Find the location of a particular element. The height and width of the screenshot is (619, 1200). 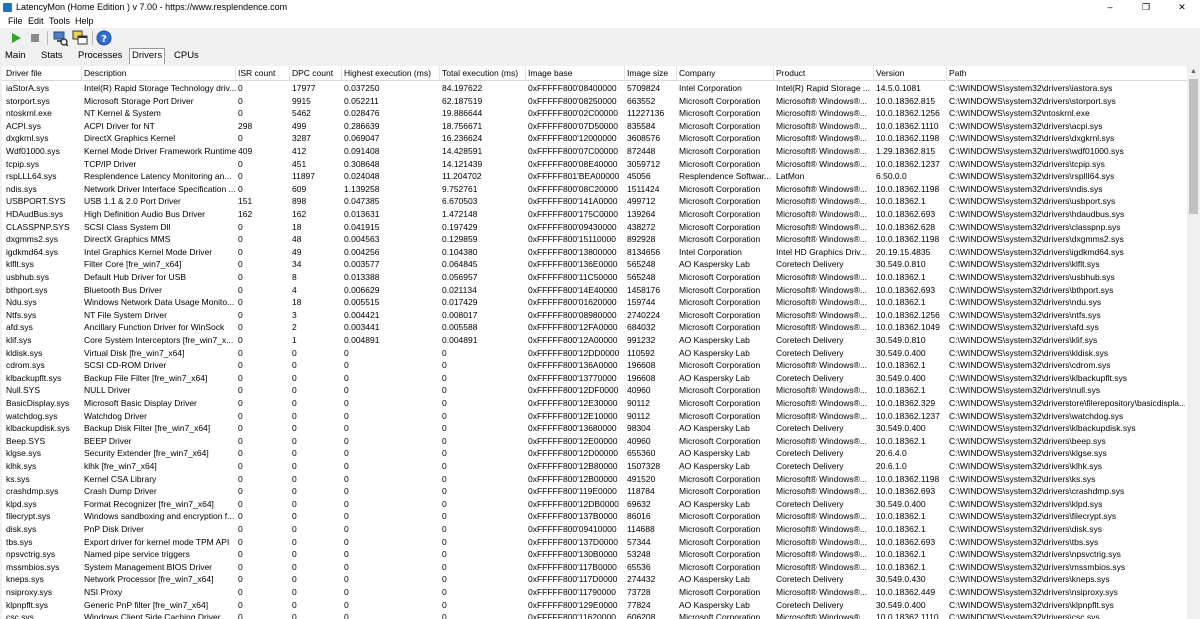

column-header-total-execution: Total execution (ms) is located at coordinates (484, 73).